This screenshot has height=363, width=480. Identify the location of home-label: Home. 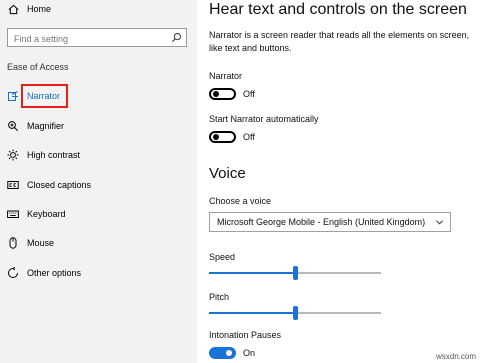
(39, 9).